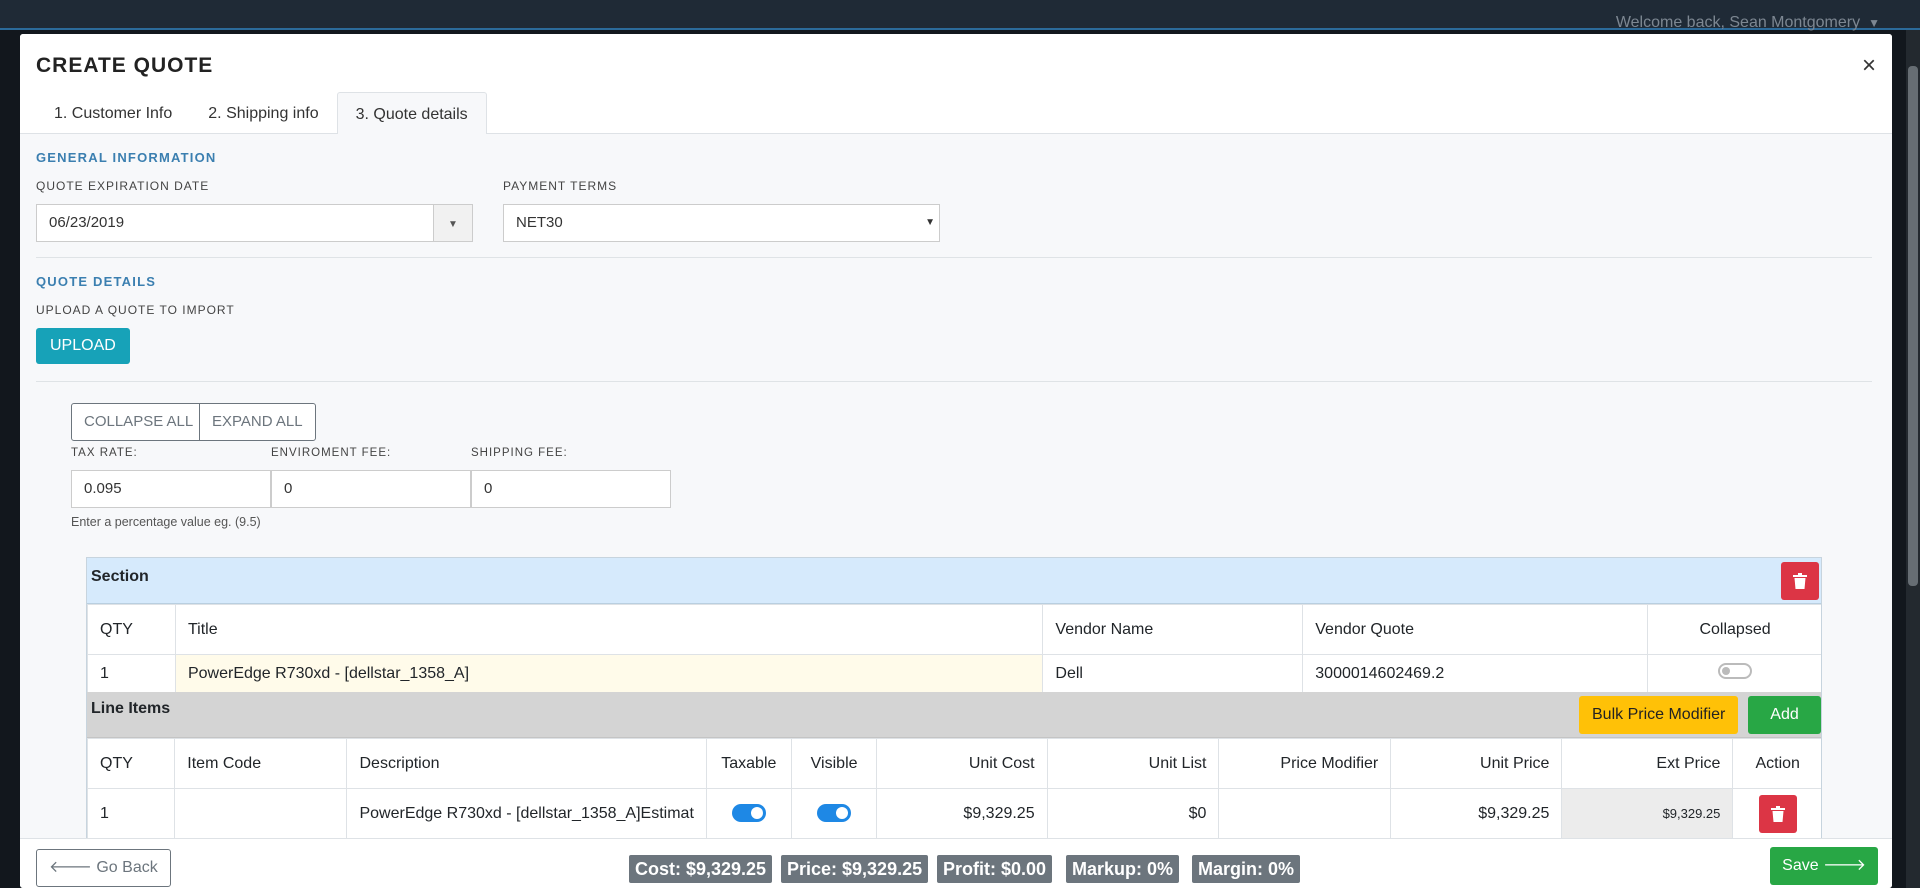 The height and width of the screenshot is (888, 1920). I want to click on tab-customer-info: 1. Customer Info, so click(113, 113).